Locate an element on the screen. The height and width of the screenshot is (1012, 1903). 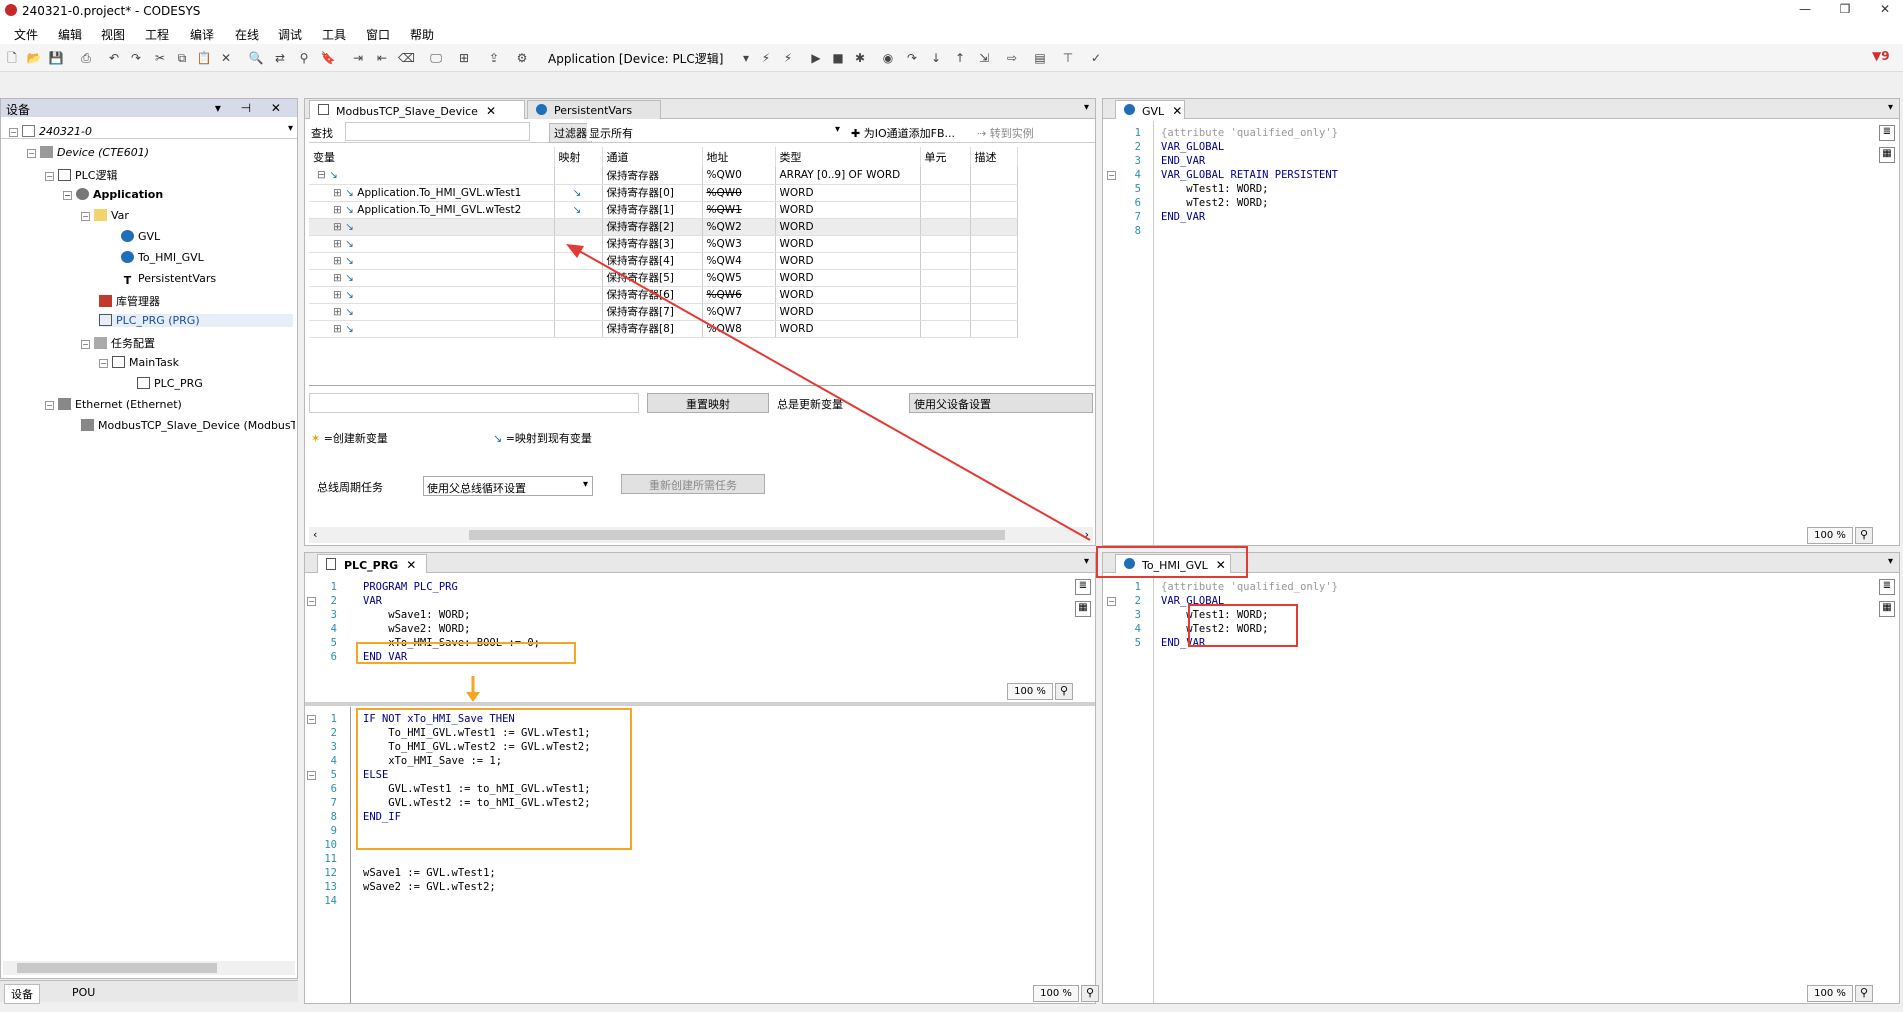
impl-zoom-level: 100 % is located at coordinates (1056, 993).